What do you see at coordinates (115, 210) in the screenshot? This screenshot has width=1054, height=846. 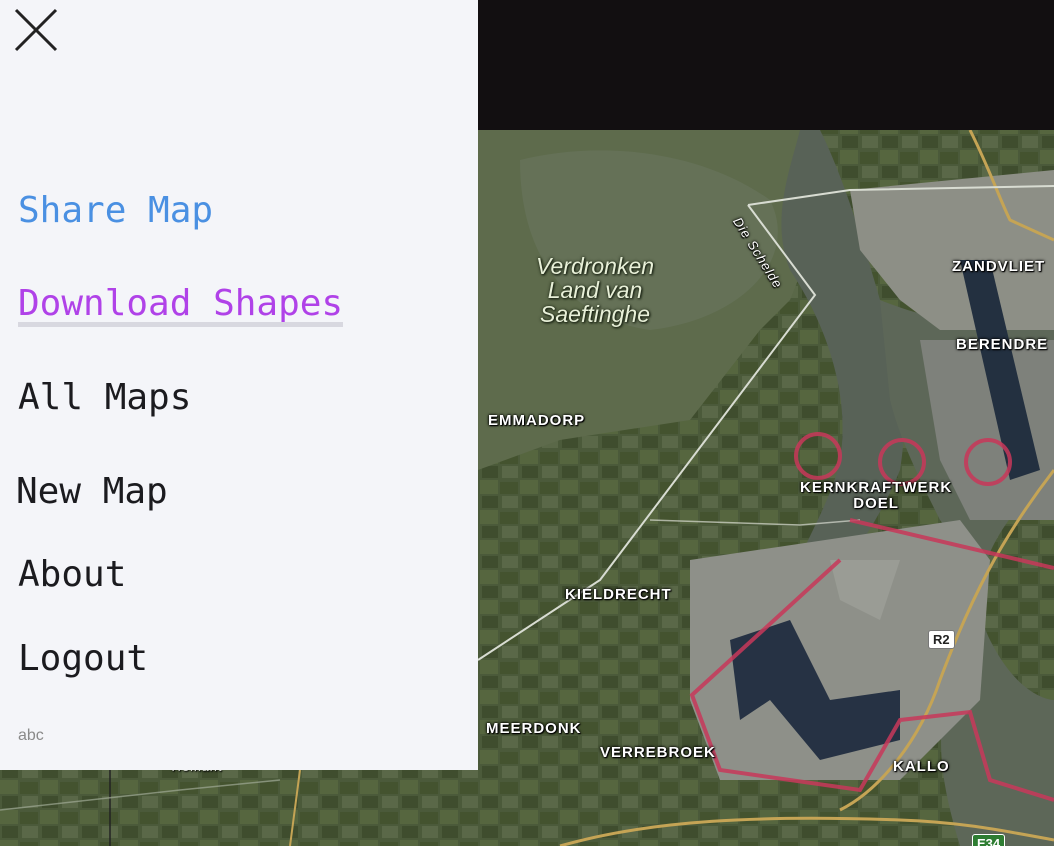 I see `menu-item-share-map: Share Map` at bounding box center [115, 210].